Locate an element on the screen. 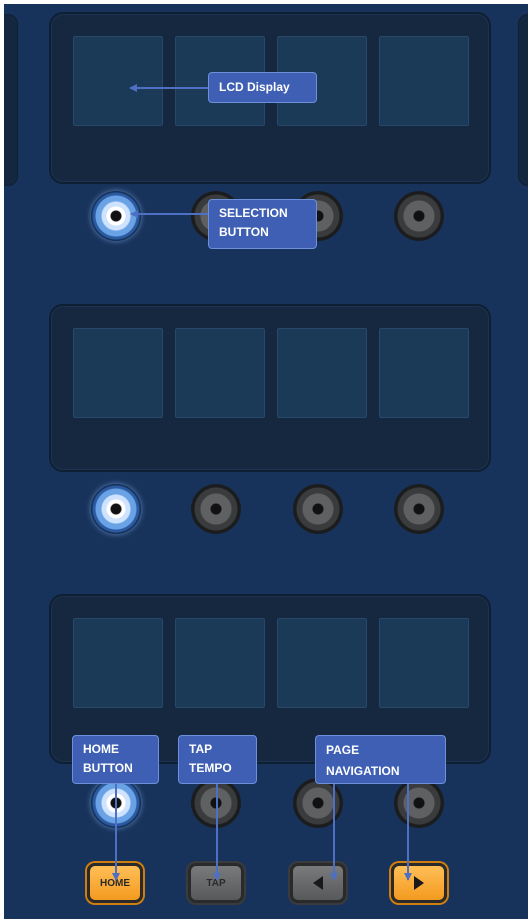  page-next-button is located at coordinates (419, 883).